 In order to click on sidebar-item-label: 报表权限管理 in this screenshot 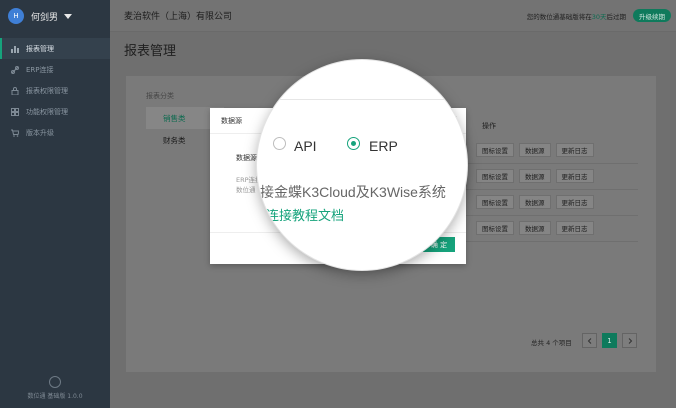, I will do `click(47, 90)`.